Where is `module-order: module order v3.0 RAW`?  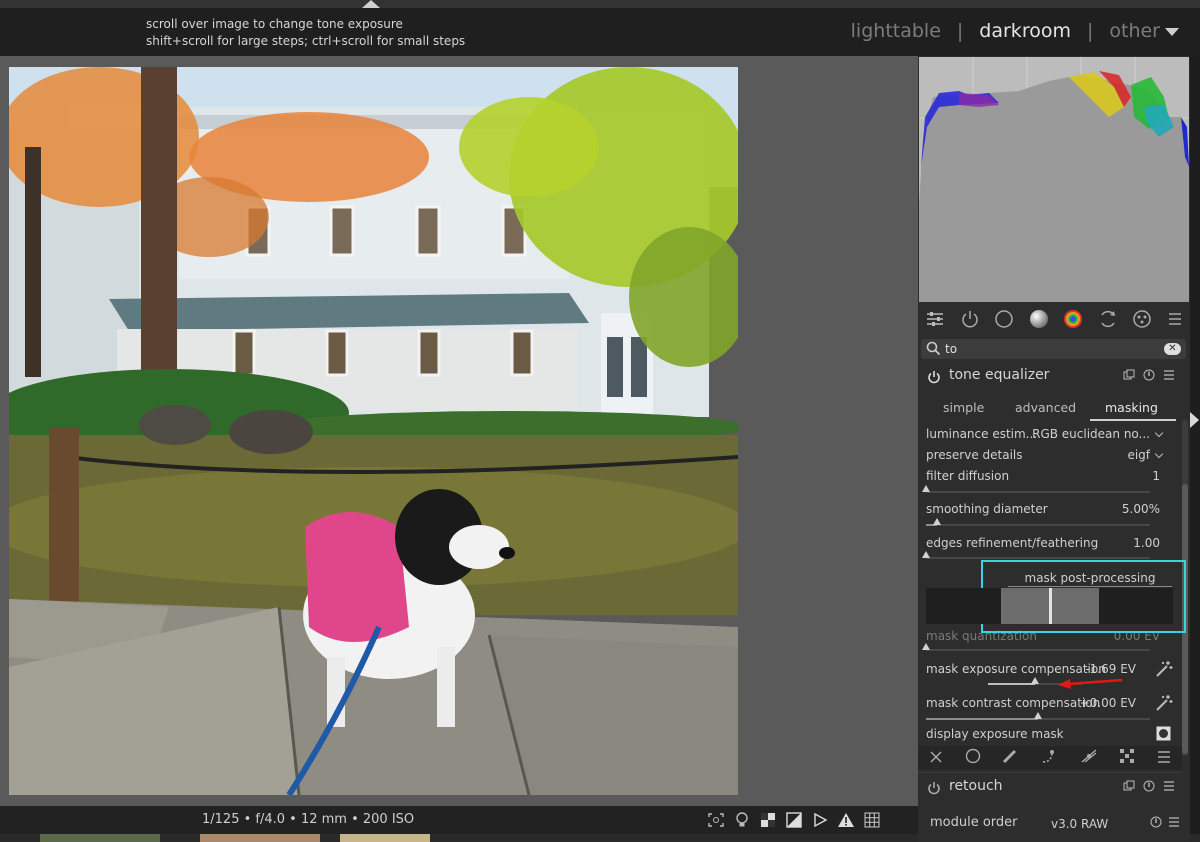
module-order: module order v3.0 RAW is located at coordinates (1050, 825).